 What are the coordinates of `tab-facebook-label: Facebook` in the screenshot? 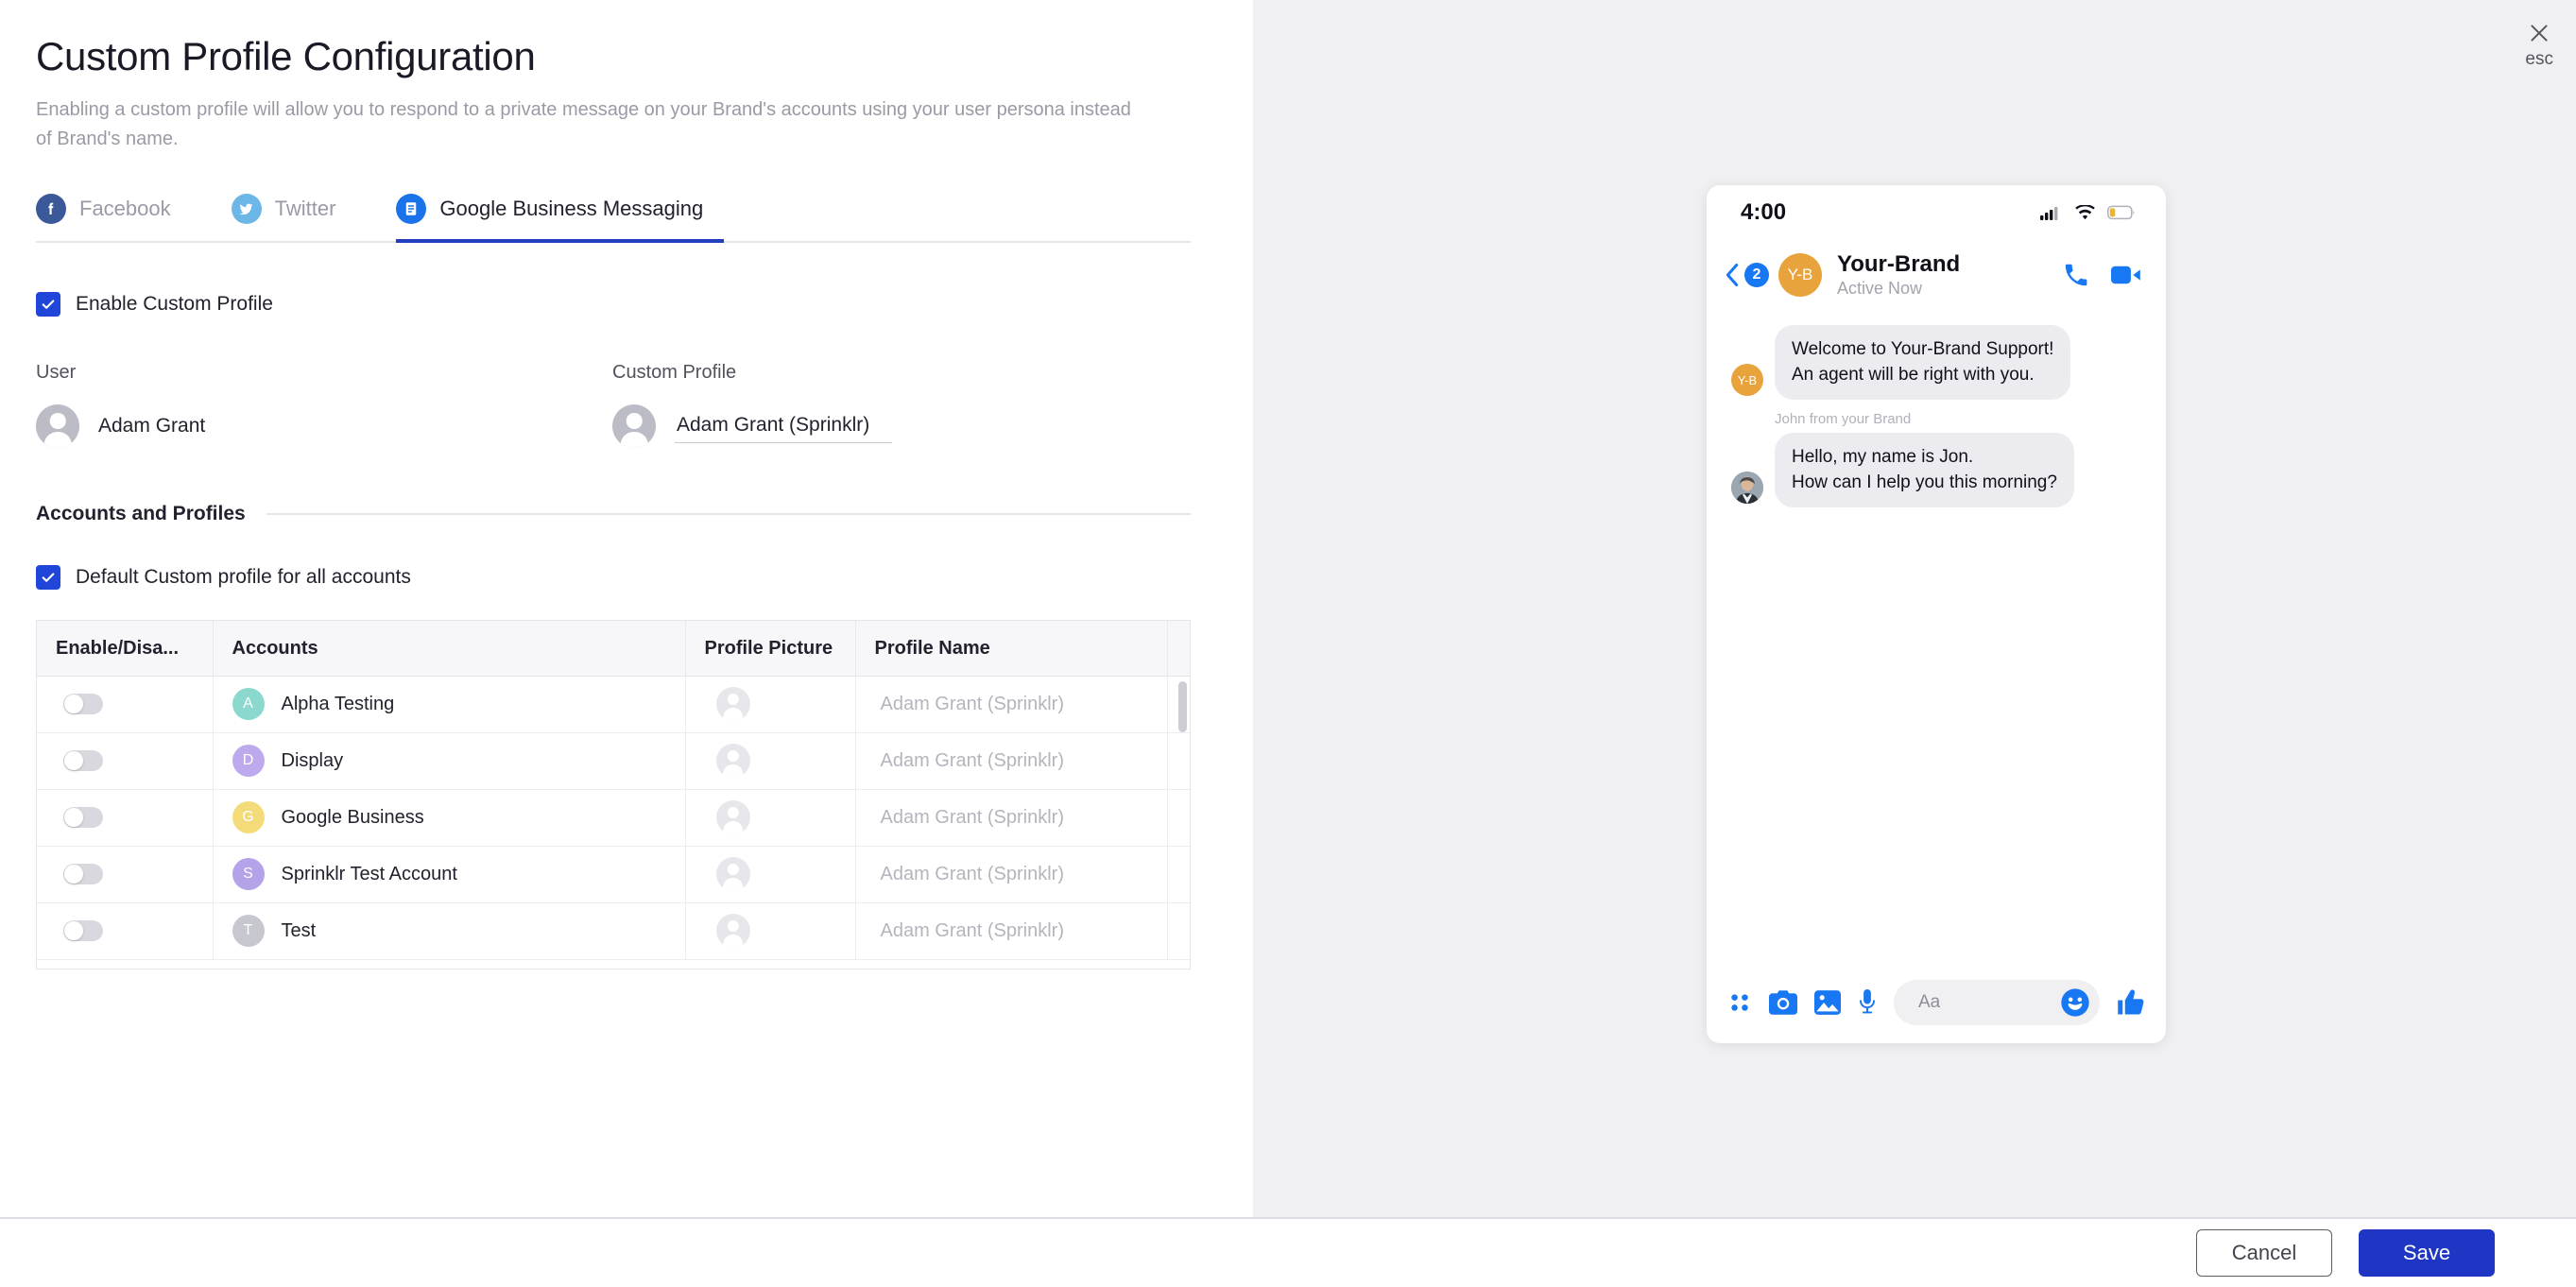 It's located at (125, 209).